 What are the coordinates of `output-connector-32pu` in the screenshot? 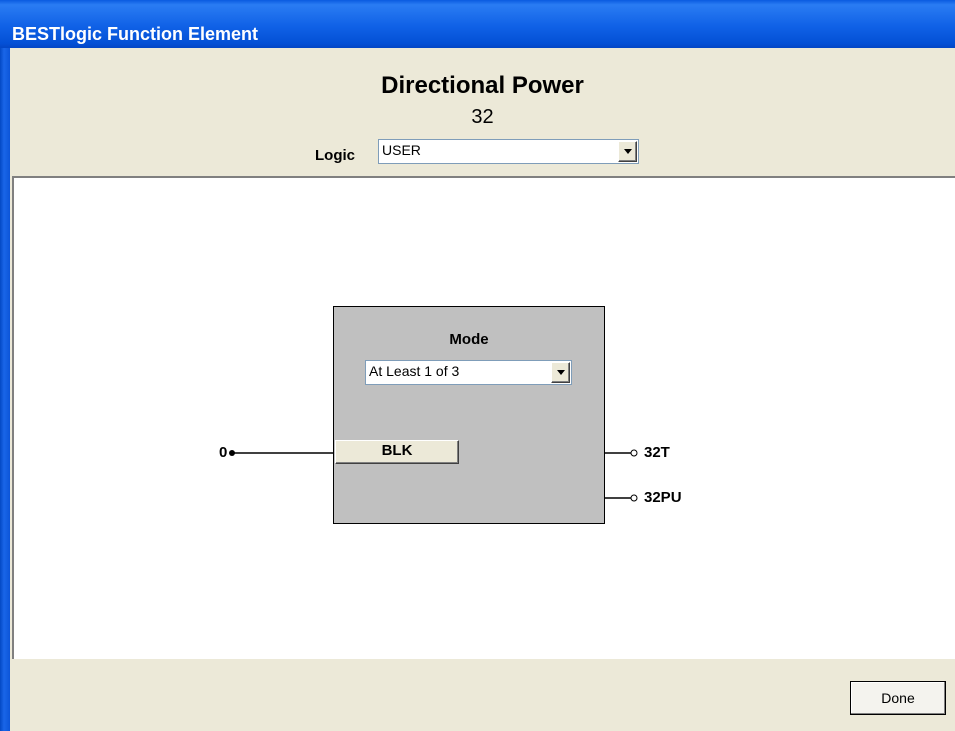 It's located at (634, 498).